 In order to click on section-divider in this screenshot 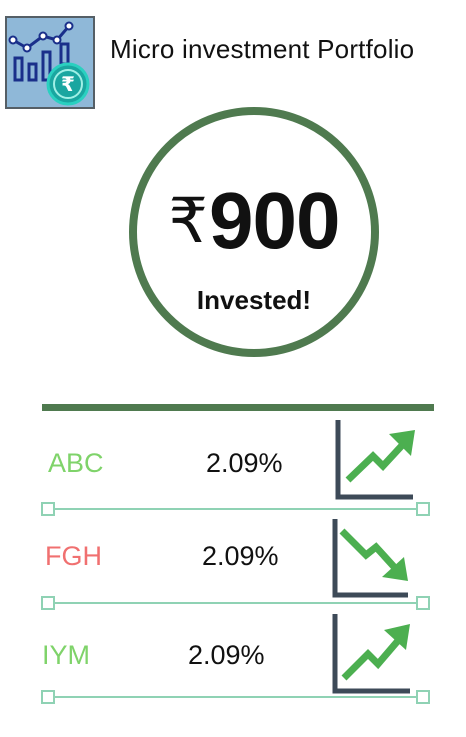, I will do `click(238, 407)`.